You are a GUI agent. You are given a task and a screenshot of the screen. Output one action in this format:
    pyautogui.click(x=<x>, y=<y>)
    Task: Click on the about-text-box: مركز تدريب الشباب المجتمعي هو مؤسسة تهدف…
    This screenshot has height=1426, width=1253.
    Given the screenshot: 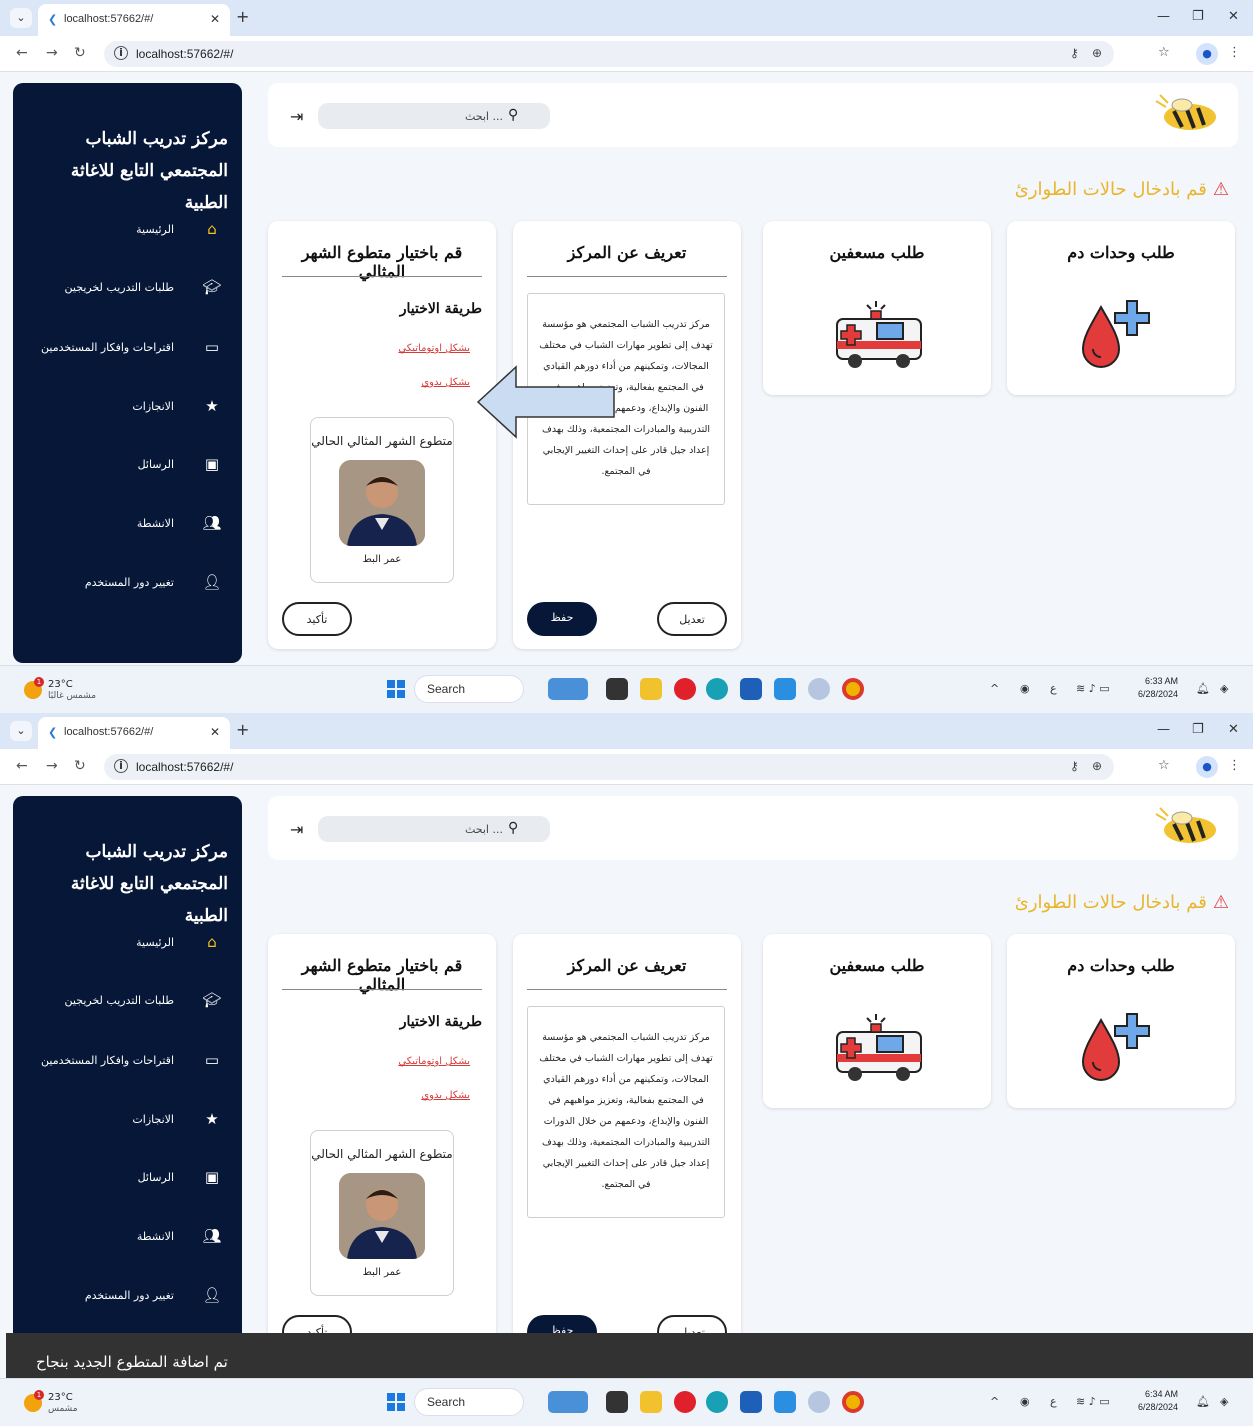 What is the action you would take?
    pyautogui.click(x=626, y=1112)
    